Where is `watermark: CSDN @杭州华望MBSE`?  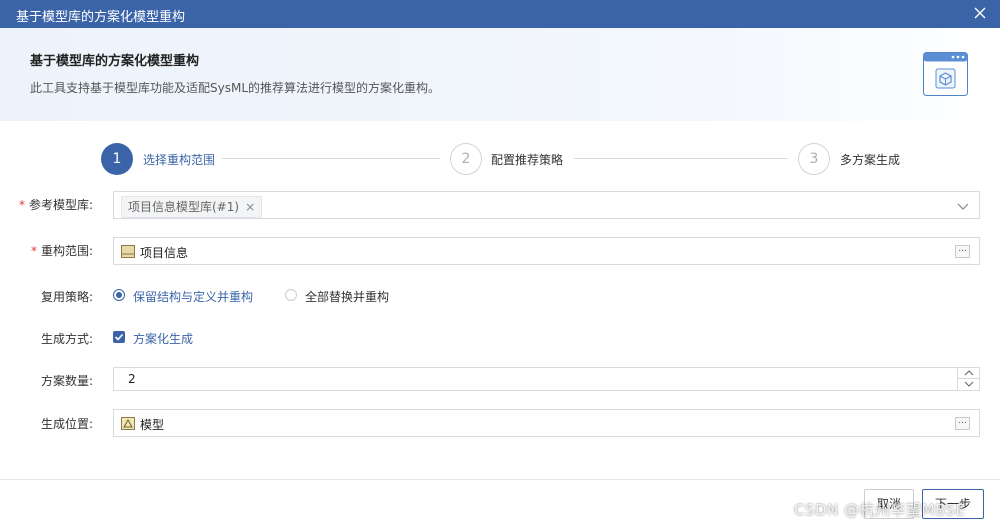
watermark: CSDN @杭州华望MBSE is located at coordinates (880, 510).